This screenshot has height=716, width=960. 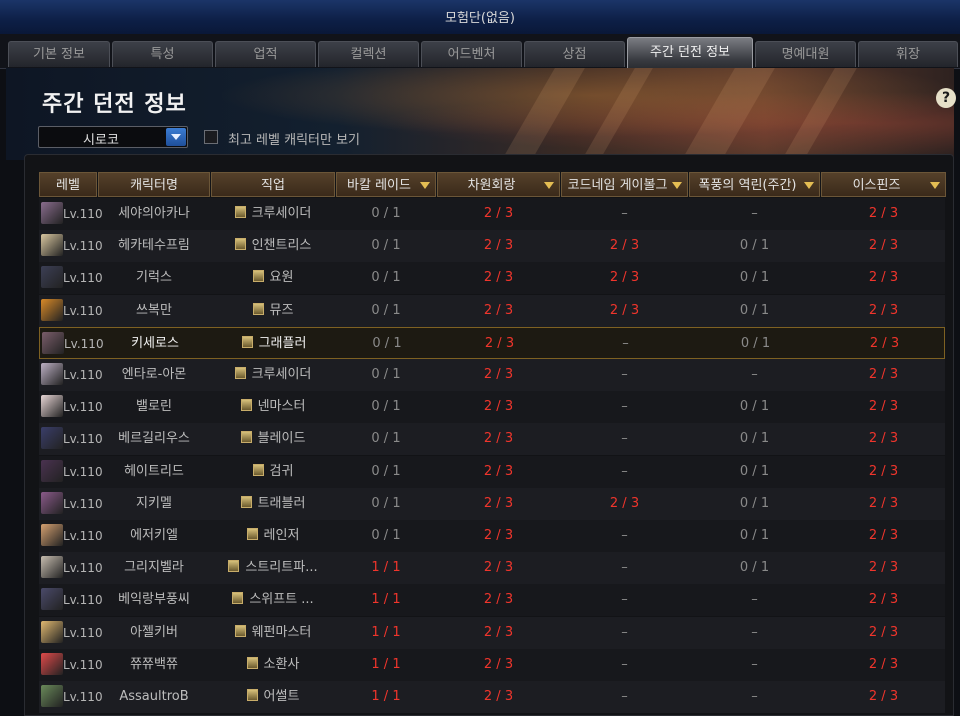 What do you see at coordinates (154, 407) in the screenshot?
I see `character-name: 밸로린` at bounding box center [154, 407].